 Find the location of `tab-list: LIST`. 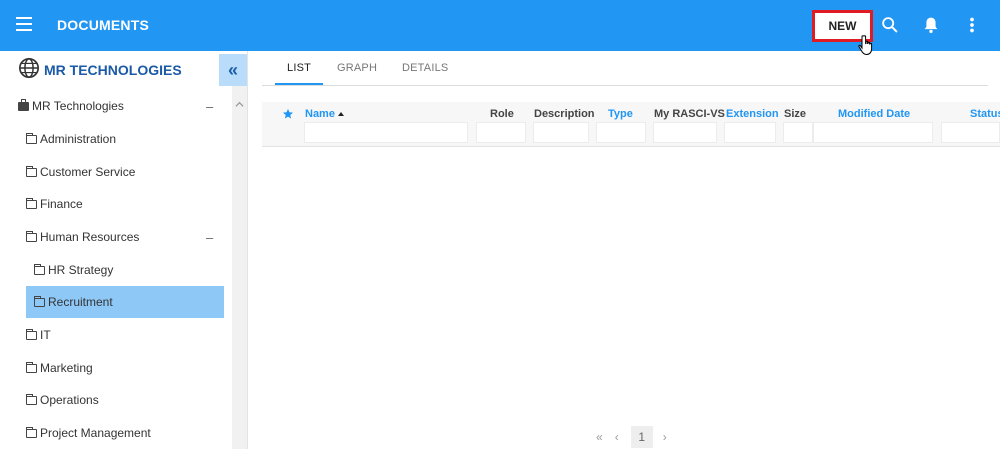

tab-list: LIST is located at coordinates (299, 68).